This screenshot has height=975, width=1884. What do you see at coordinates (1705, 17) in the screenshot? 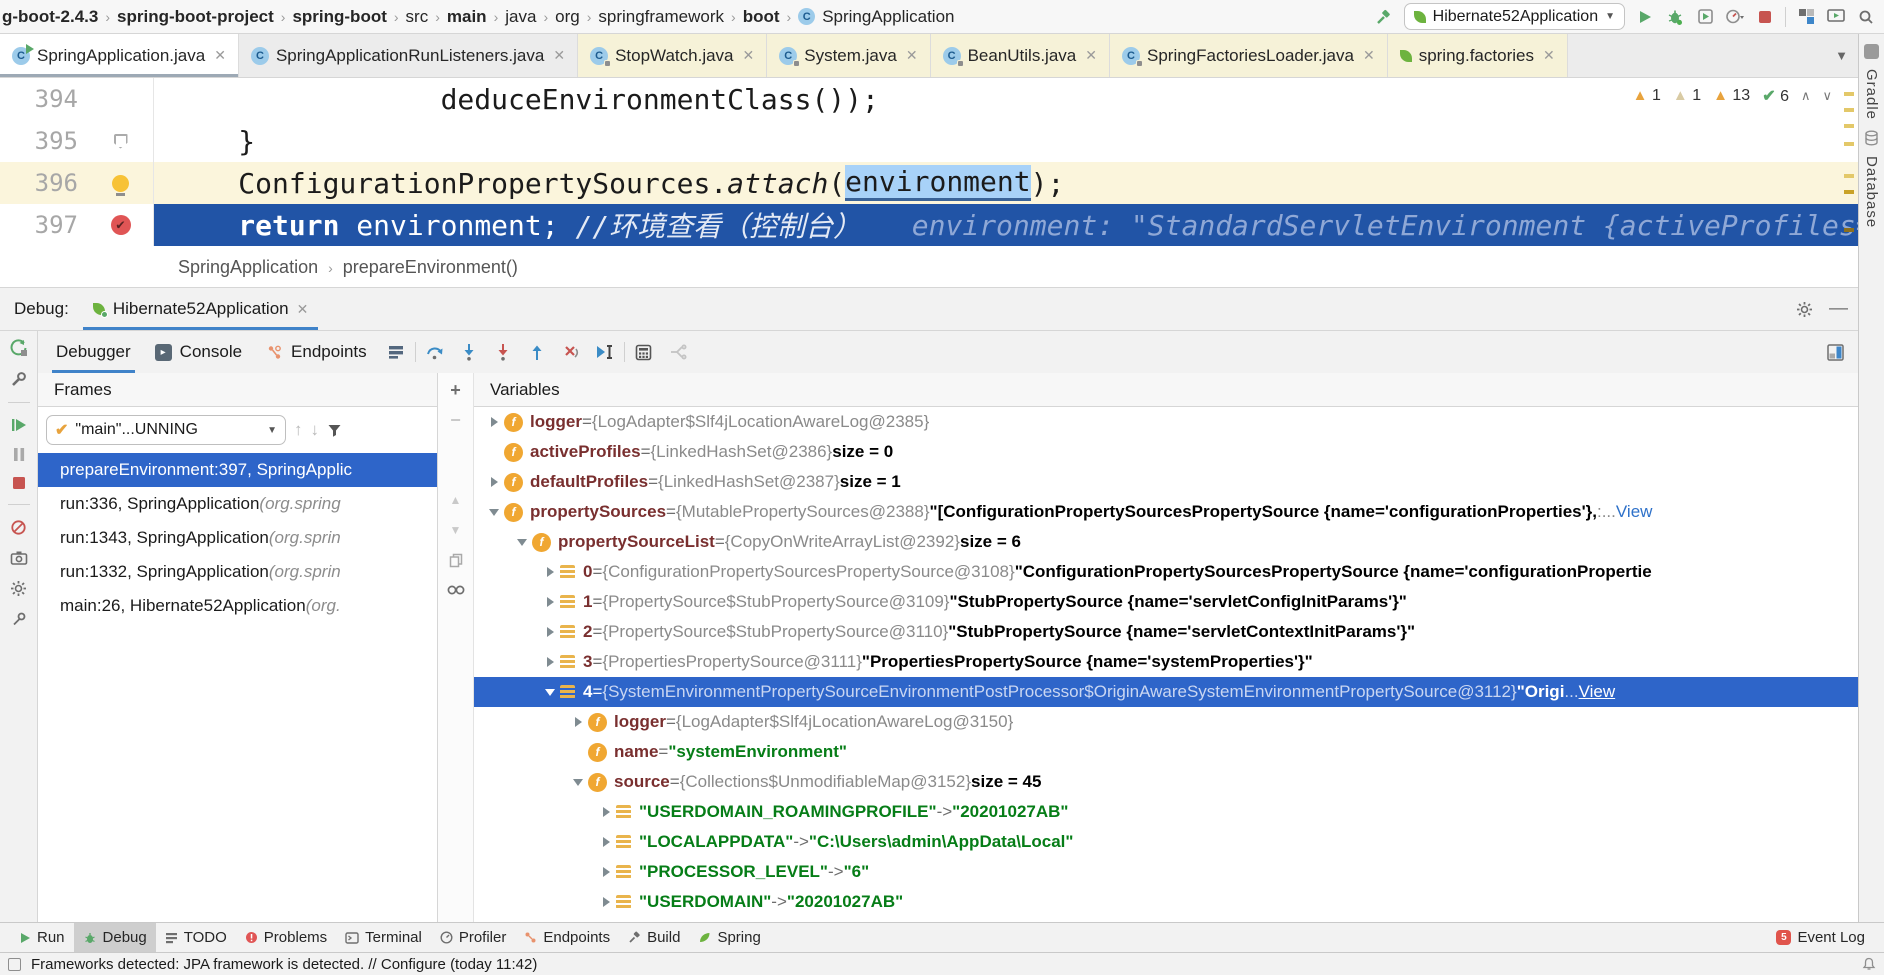
I see `run-with-coverage-button` at bounding box center [1705, 17].